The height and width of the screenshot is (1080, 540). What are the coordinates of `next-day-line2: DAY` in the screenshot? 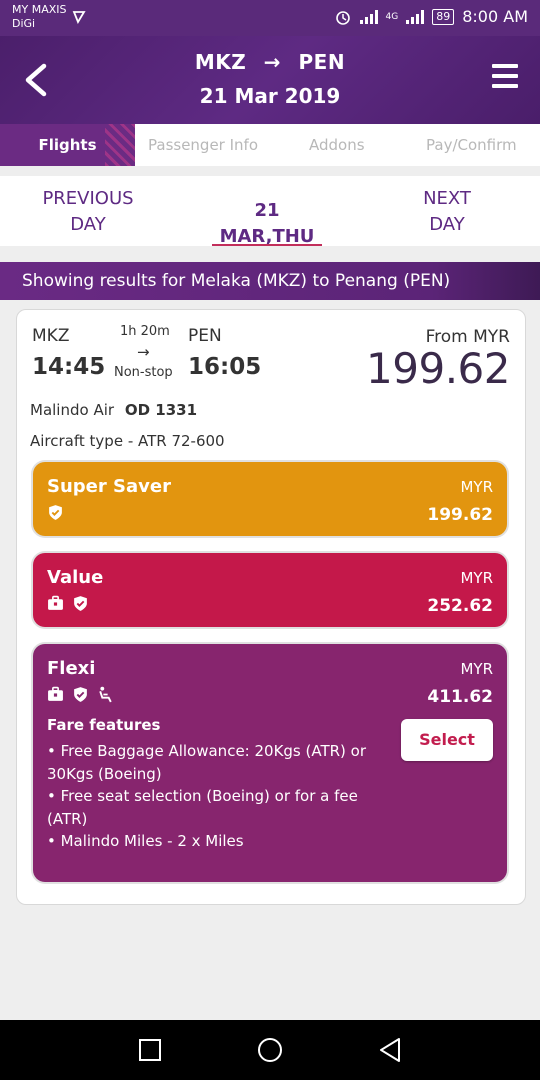 It's located at (447, 224).